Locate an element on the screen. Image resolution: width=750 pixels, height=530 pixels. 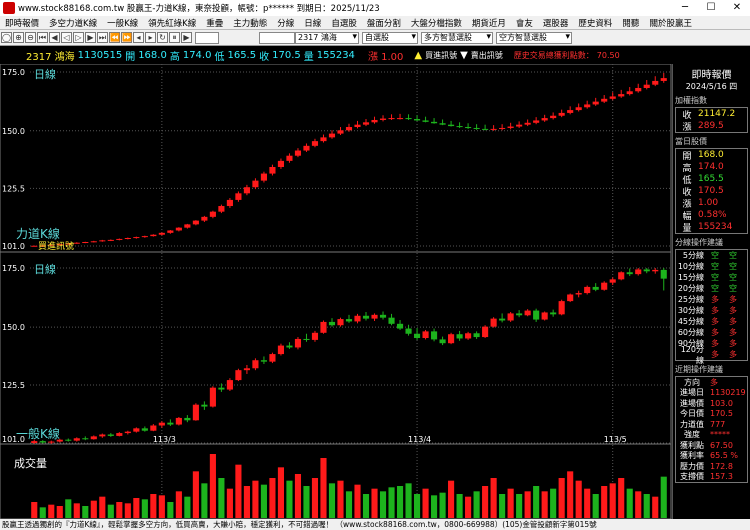
recent-row: 支撐價 157.3 is located at coordinates (711, 477).